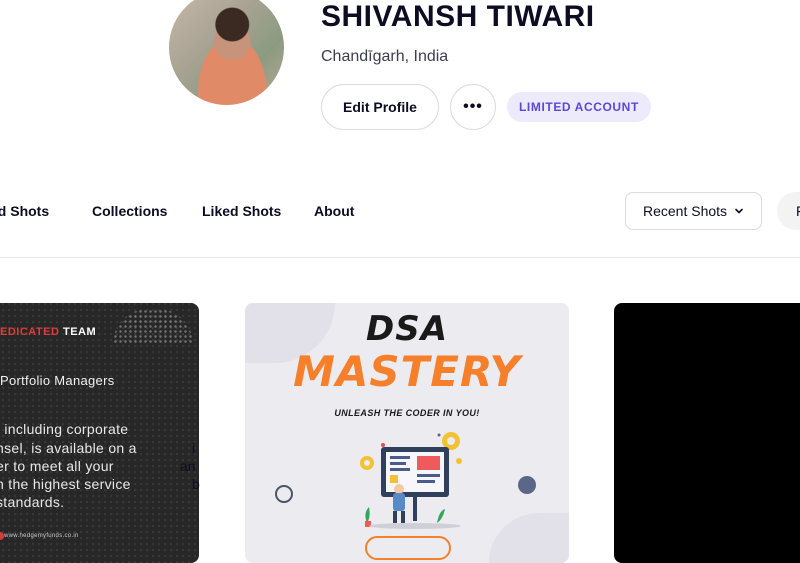  Describe the element at coordinates (78, 332) in the screenshot. I see `dedicated-suffix: TEAM` at that location.